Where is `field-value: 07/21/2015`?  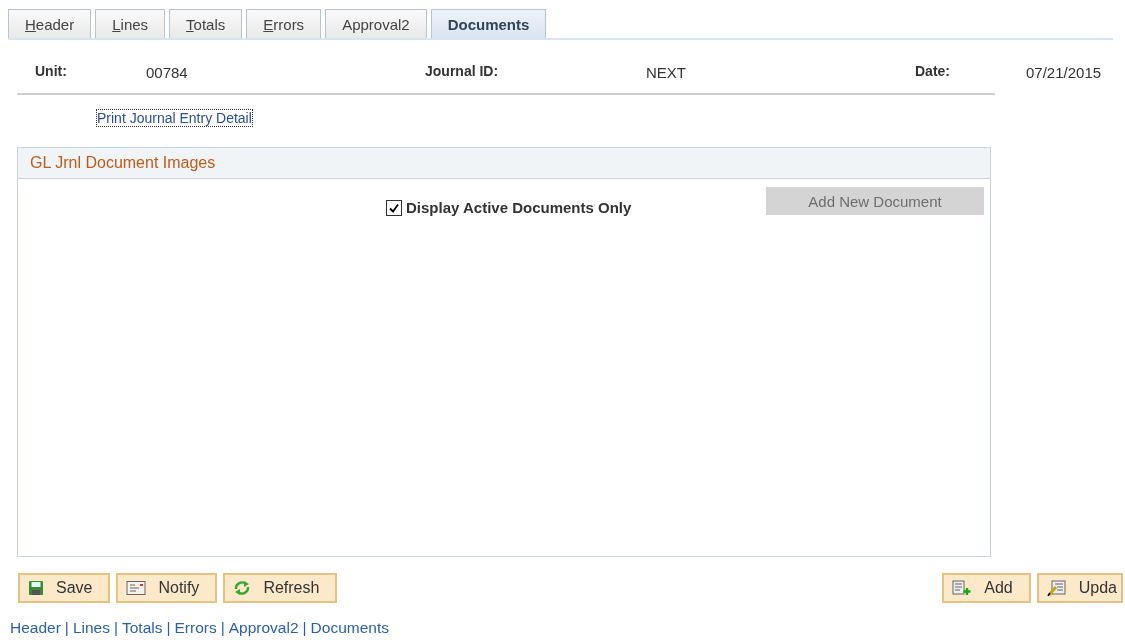 field-value: 07/21/2015 is located at coordinates (1064, 72).